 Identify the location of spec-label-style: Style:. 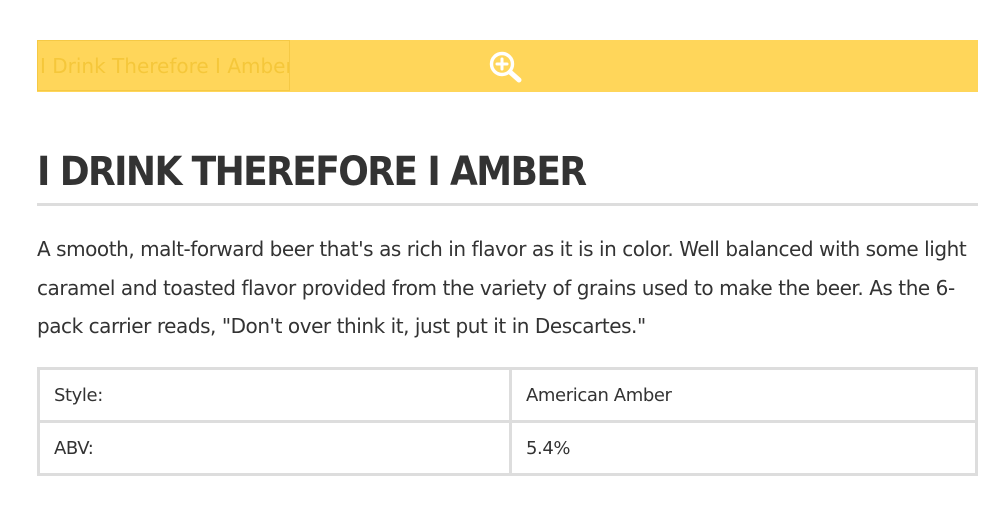
(274, 395).